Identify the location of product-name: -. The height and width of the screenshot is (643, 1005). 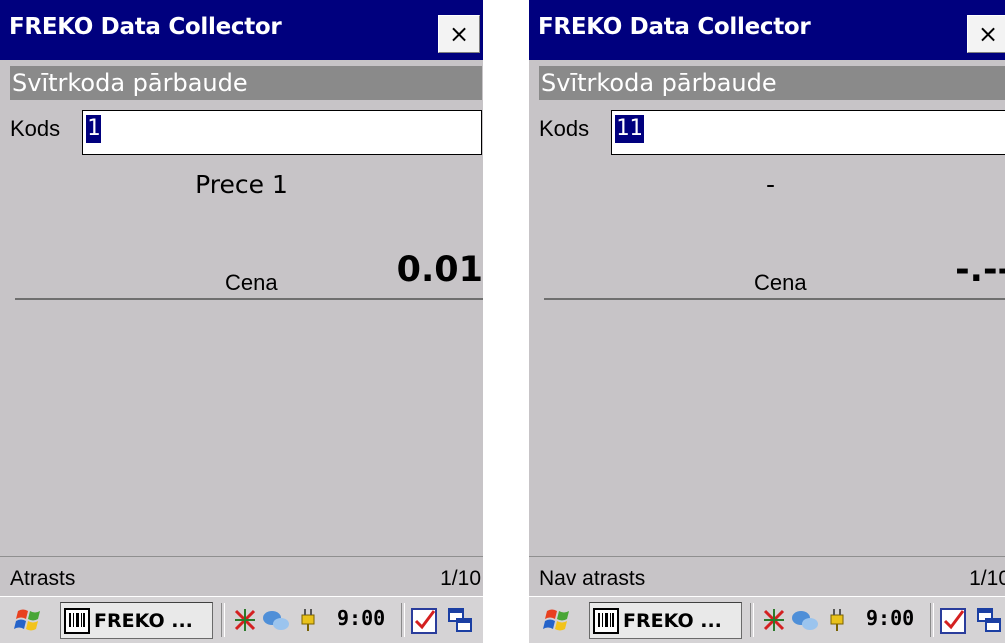
(770, 184).